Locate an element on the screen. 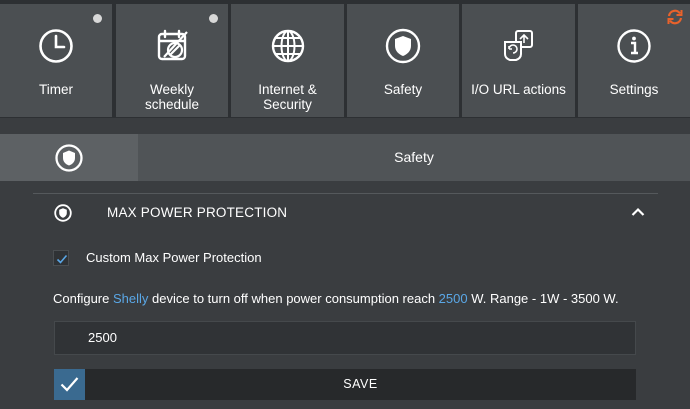 Image resolution: width=690 pixels, height=409 pixels. max-power-input: 2500 is located at coordinates (345, 338).